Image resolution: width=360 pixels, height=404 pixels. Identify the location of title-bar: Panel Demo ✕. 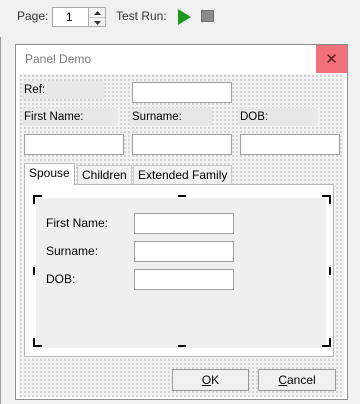
(181, 59).